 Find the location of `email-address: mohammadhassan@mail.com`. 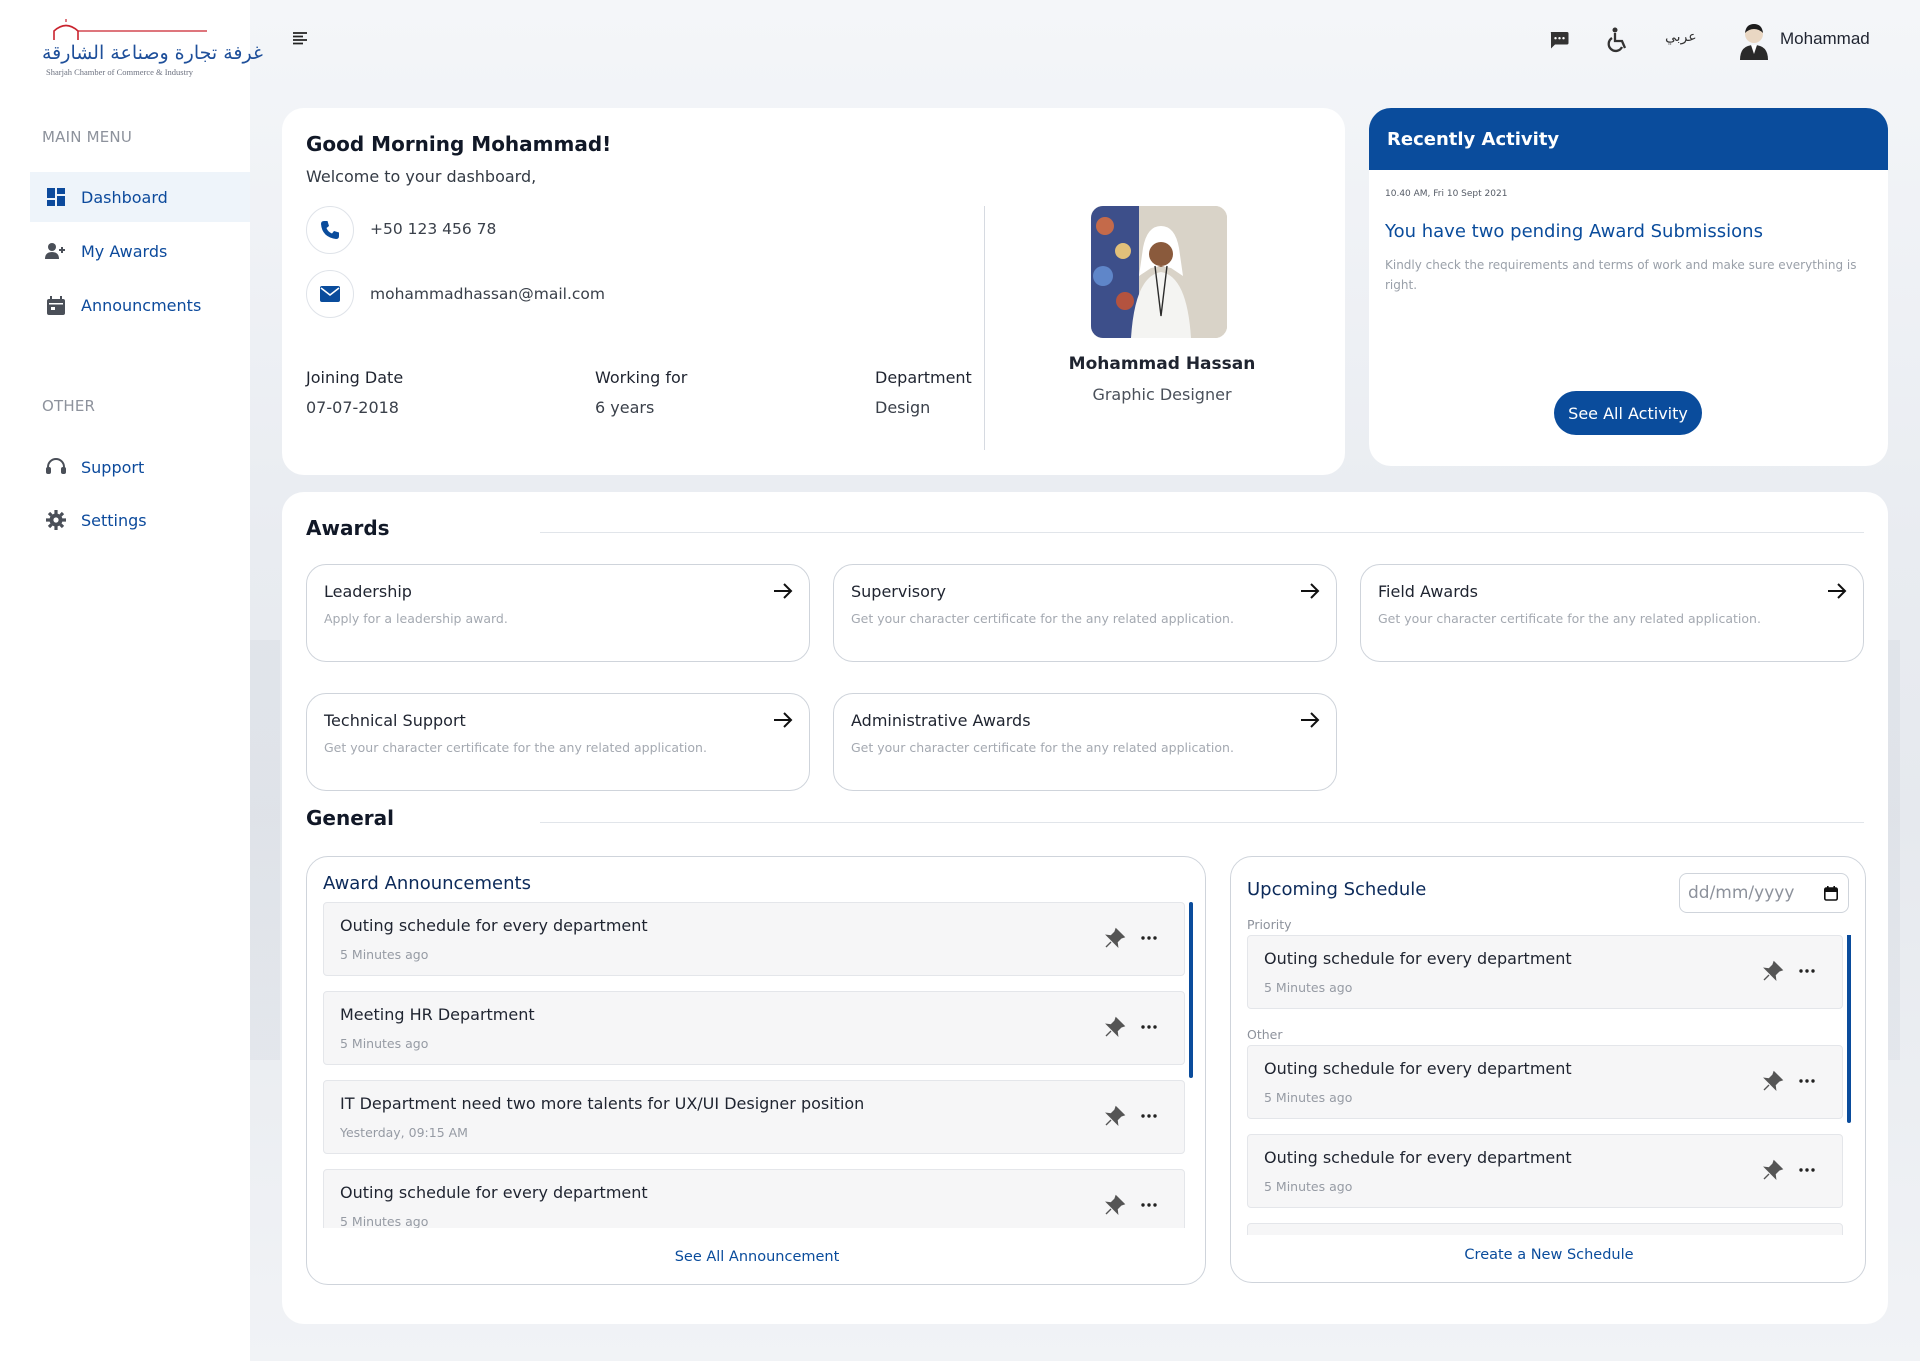

email-address: mohammadhassan@mail.com is located at coordinates (487, 294).